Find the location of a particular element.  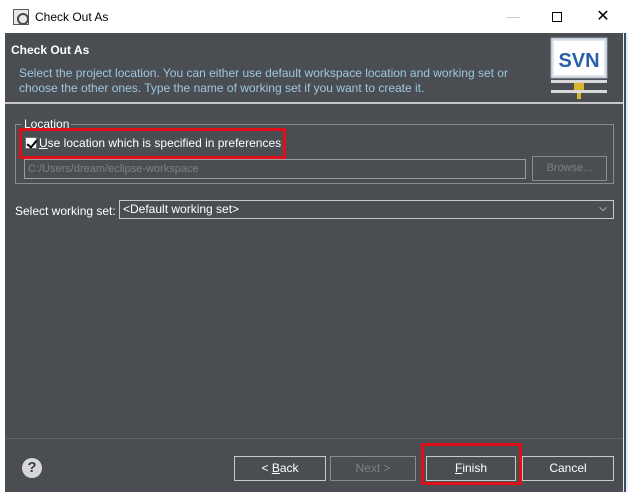

window-right-edge is located at coordinates (625, 262).